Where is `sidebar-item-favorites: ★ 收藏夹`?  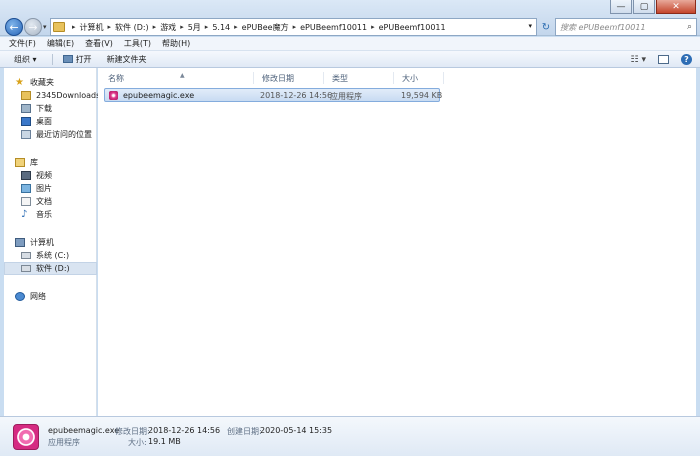 sidebar-item-favorites: ★ 收藏夹 is located at coordinates (50, 82).